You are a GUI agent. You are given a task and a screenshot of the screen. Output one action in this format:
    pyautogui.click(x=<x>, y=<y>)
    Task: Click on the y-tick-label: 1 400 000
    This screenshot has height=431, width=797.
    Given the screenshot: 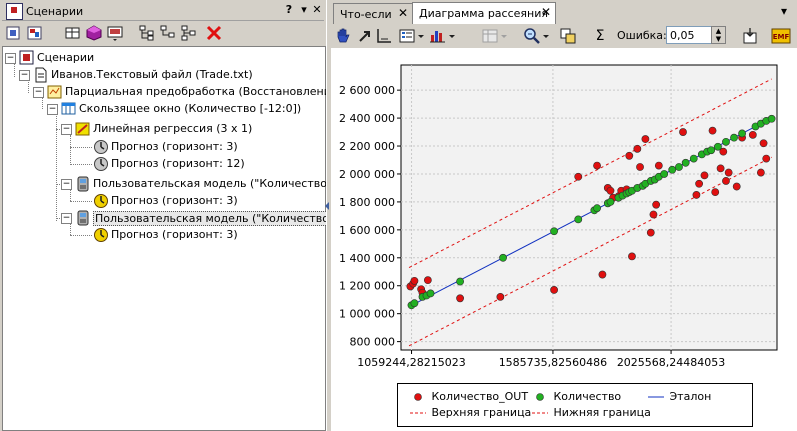 What is the action you would take?
    pyautogui.click(x=367, y=258)
    